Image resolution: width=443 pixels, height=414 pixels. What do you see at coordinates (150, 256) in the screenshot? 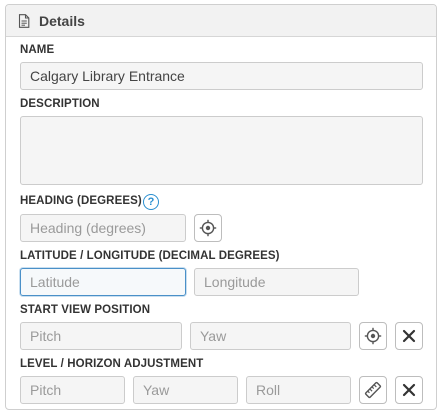
I see `latlng-label: LATITUDE / LONGITUDE (DECIMAL DEGREES)` at bounding box center [150, 256].